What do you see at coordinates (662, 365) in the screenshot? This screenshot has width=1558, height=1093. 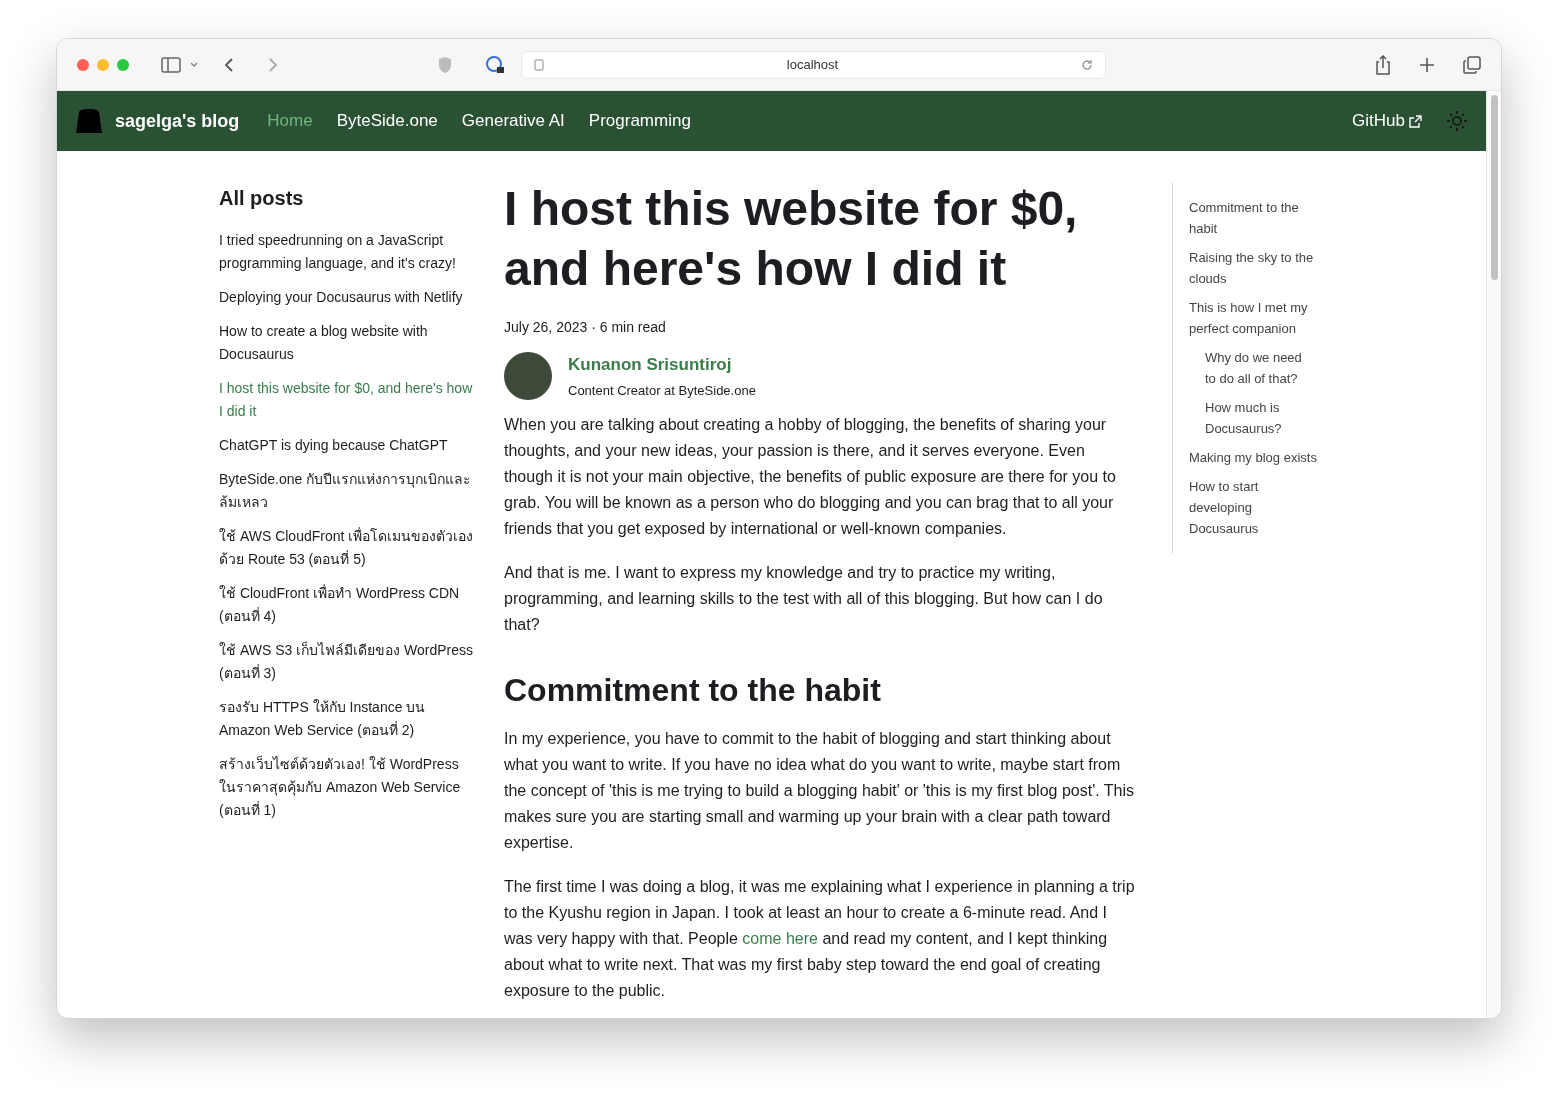 I see `author-name: Kunanon Srisuntiroj` at bounding box center [662, 365].